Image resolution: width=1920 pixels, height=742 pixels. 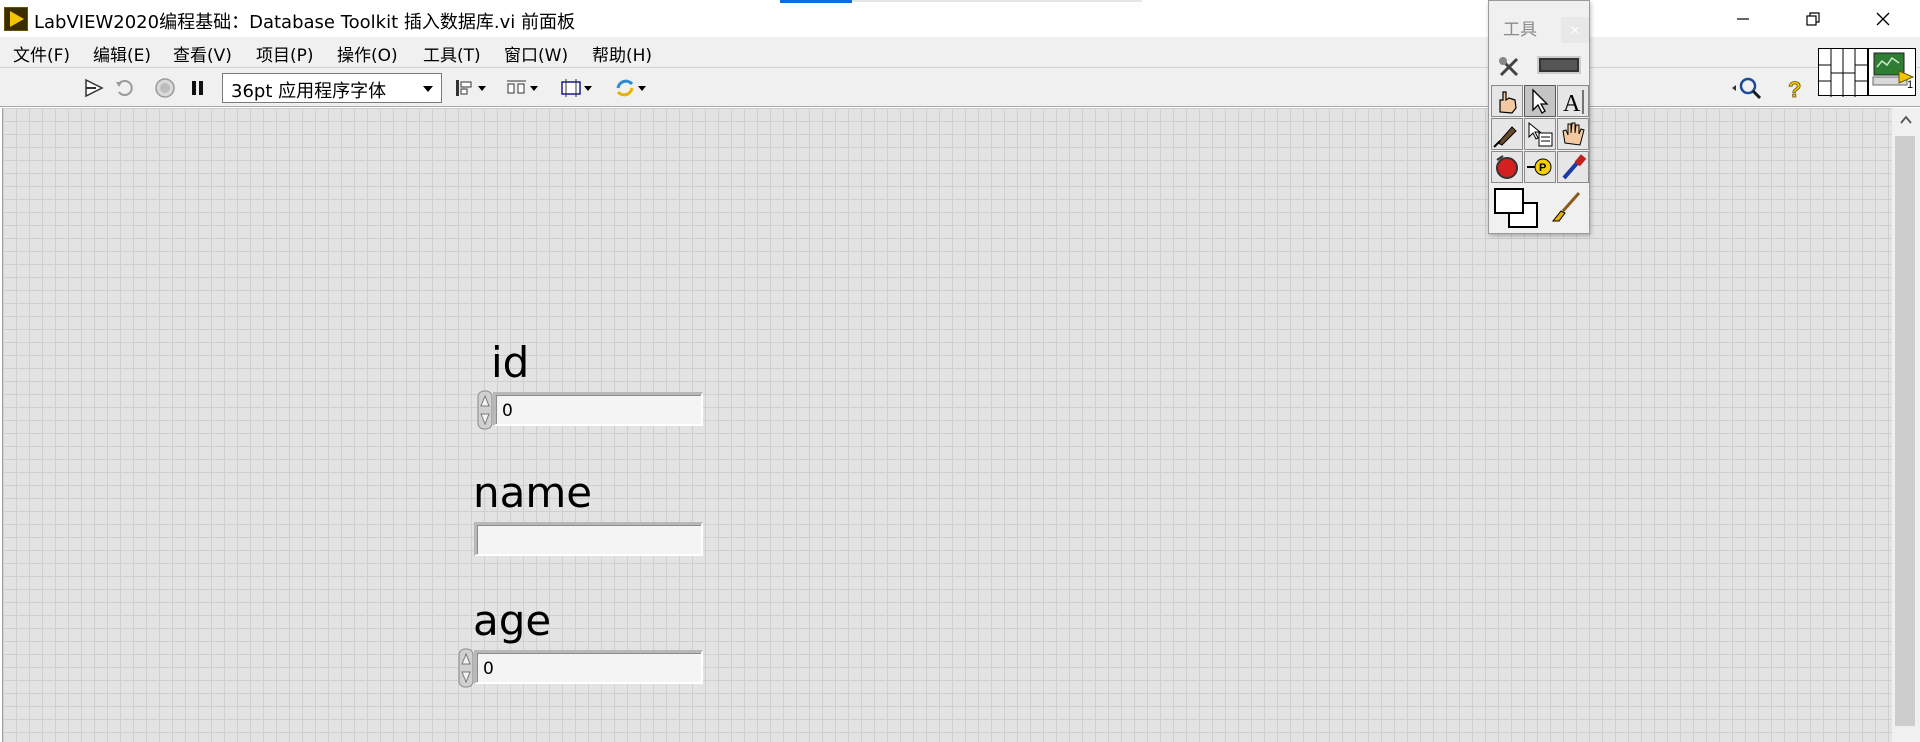 What do you see at coordinates (1559, 65) in the screenshot?
I see `automatic-selection-indicator` at bounding box center [1559, 65].